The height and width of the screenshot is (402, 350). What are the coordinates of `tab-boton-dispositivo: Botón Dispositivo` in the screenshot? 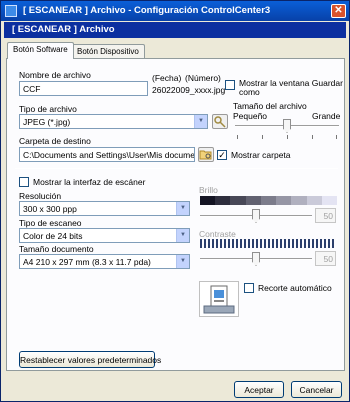 It's located at (108, 51).